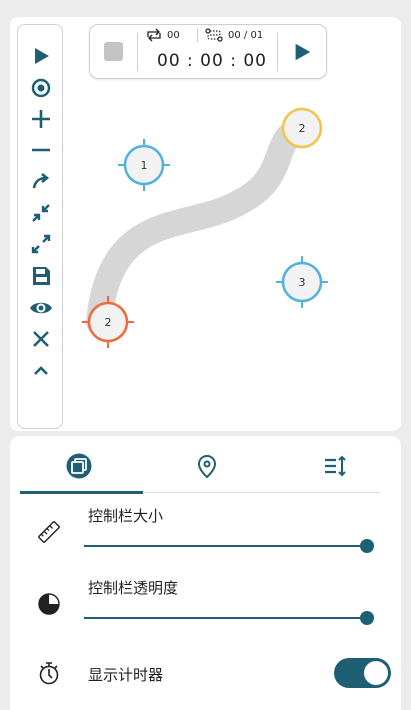 This screenshot has width=411, height=710. Describe the element at coordinates (197, 35) in the screenshot. I see `timer-divider-mid` at that location.